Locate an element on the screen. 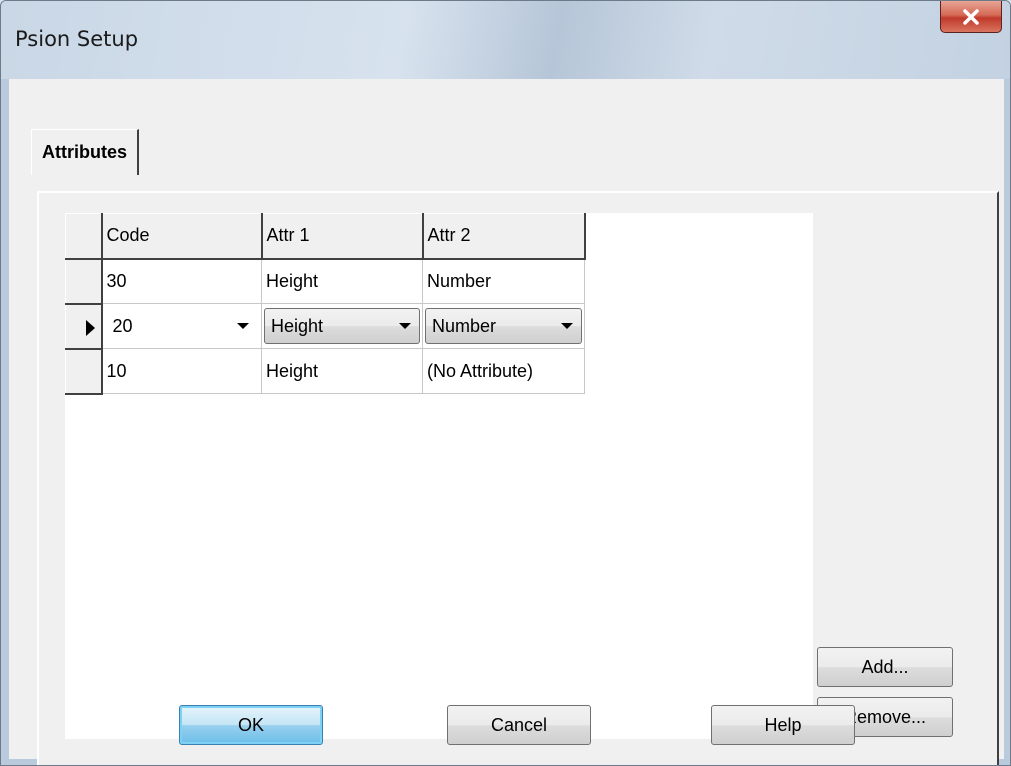 The width and height of the screenshot is (1011, 766). close-button is located at coordinates (971, 17).